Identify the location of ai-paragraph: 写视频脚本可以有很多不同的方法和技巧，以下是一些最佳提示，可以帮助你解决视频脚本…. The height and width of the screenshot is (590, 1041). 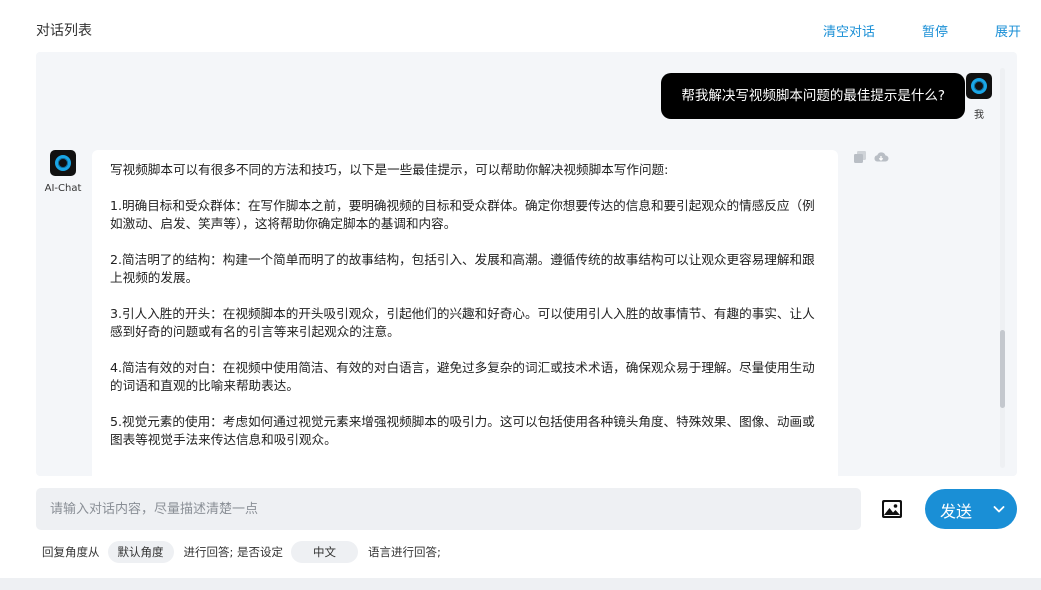
(389, 169).